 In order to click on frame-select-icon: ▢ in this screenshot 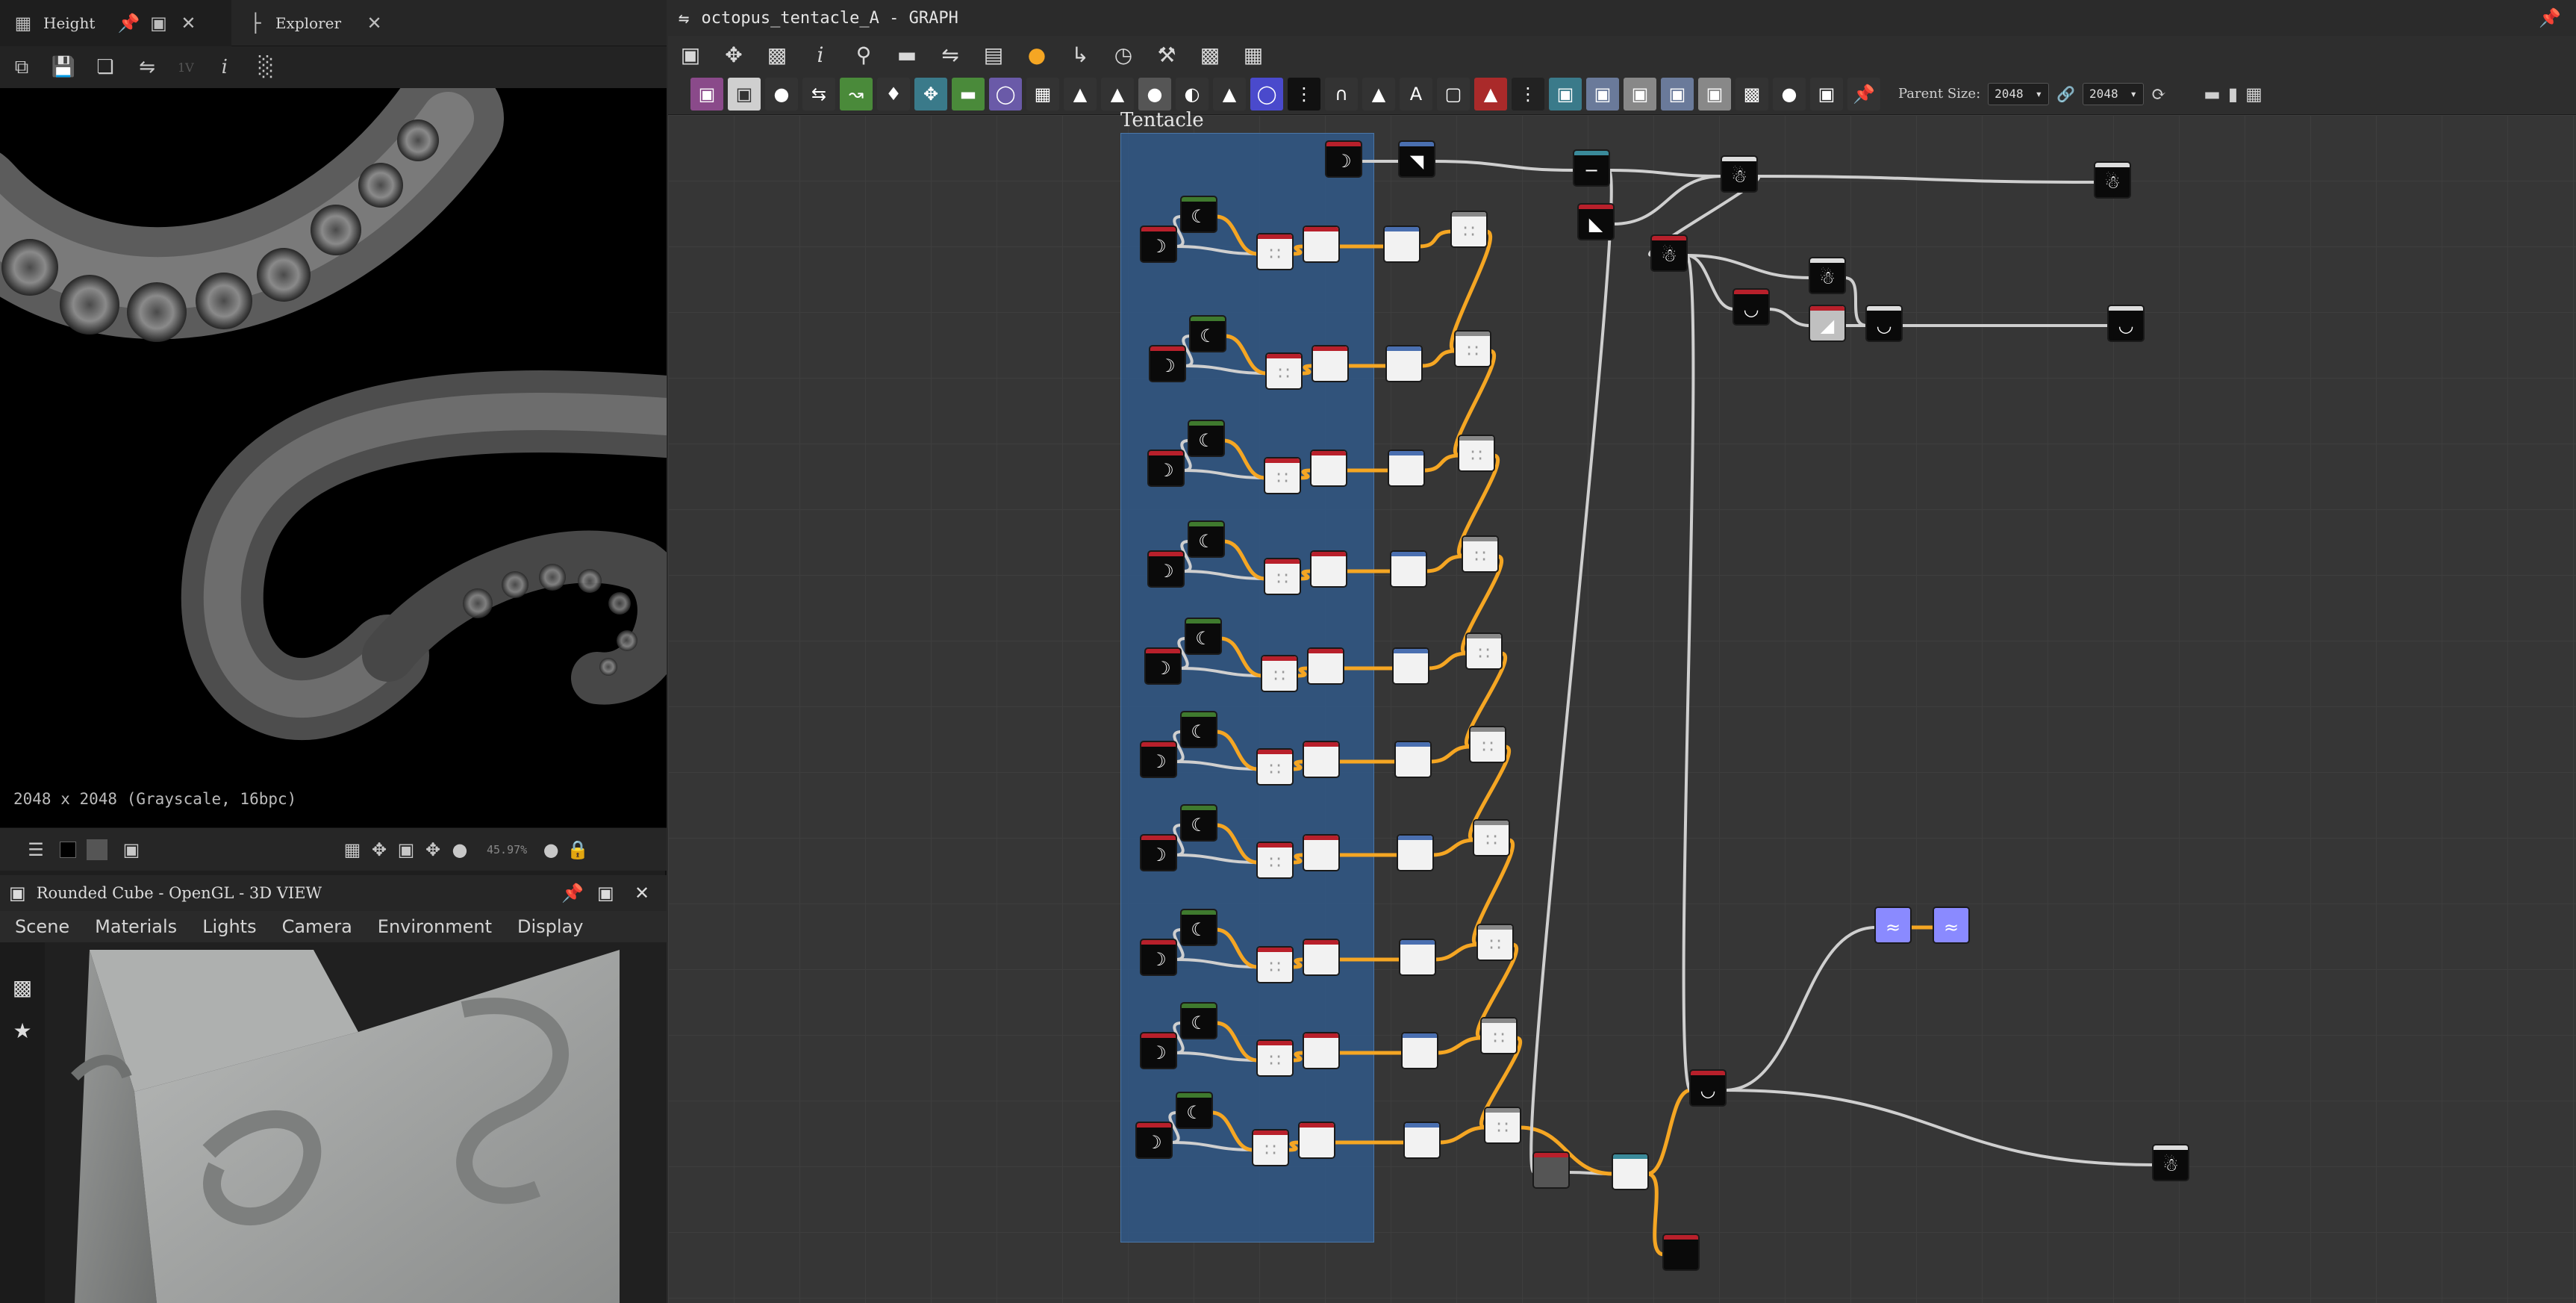, I will do `click(1453, 94)`.